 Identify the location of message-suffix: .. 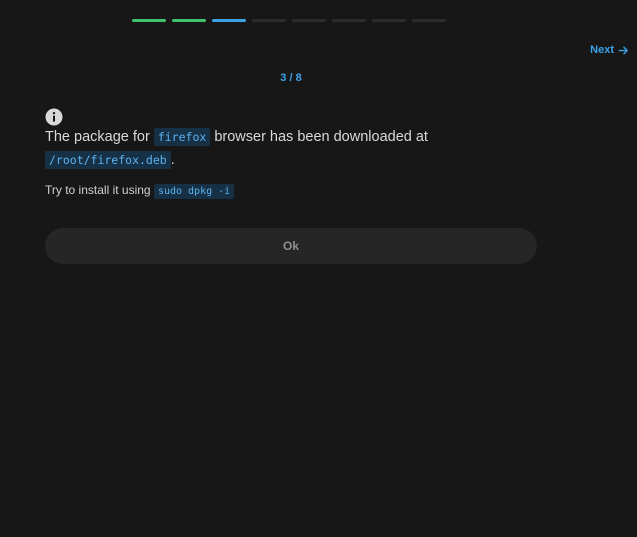
(172, 160).